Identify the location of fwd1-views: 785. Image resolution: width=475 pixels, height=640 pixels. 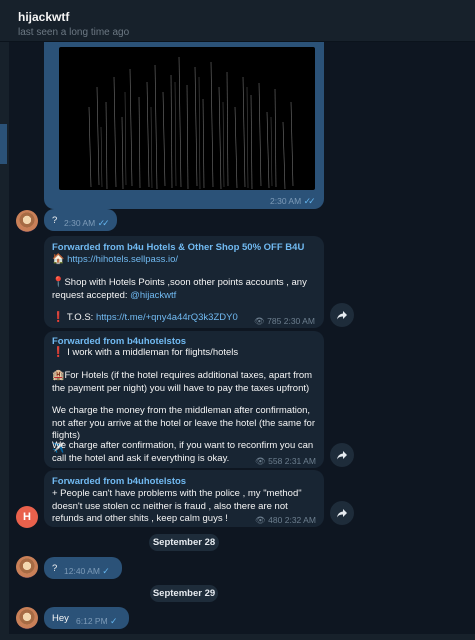
(274, 321).